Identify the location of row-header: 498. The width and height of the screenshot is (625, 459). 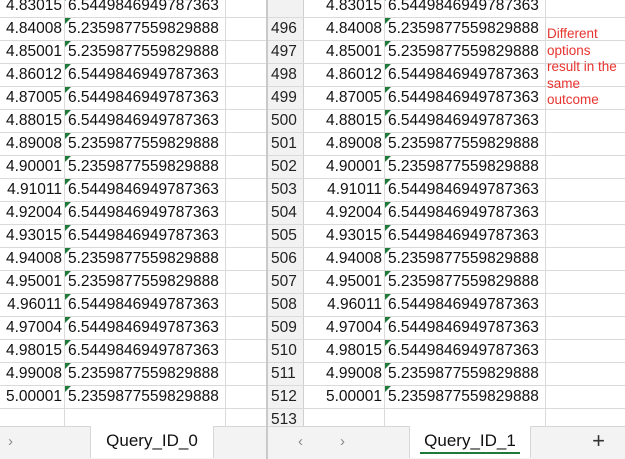
(286, 75).